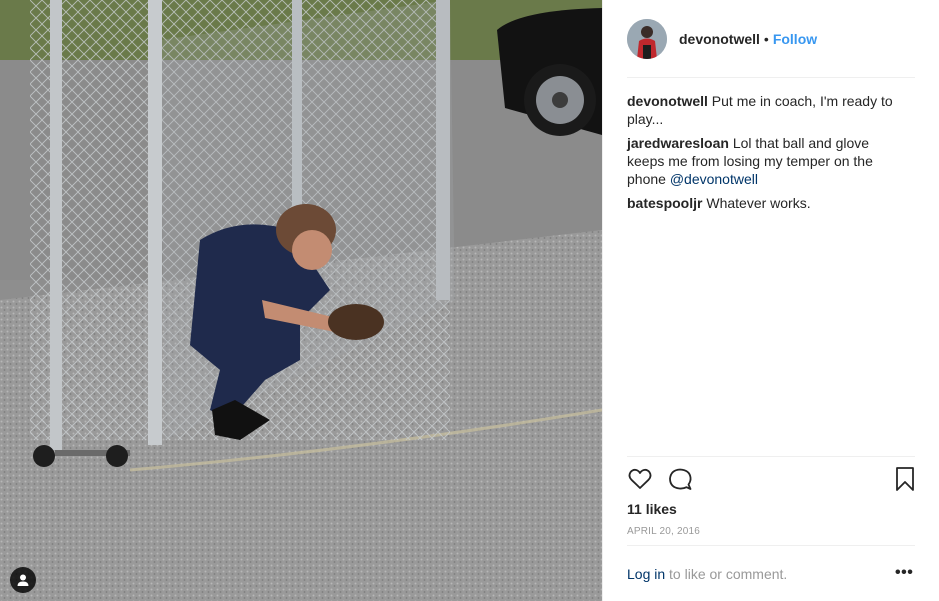 The width and height of the screenshot is (939, 601). I want to click on comment-item: batespooljr Whatever works., so click(765, 203).